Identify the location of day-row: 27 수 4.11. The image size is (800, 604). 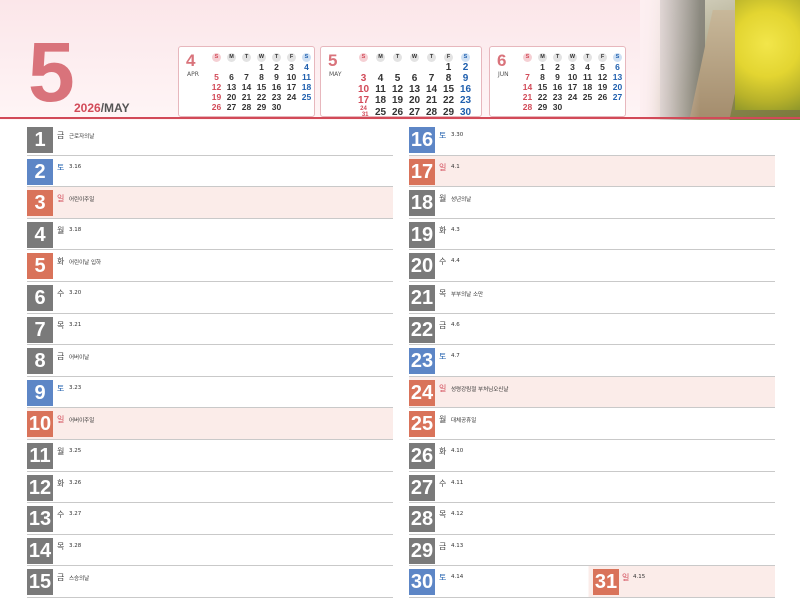
(592, 488).